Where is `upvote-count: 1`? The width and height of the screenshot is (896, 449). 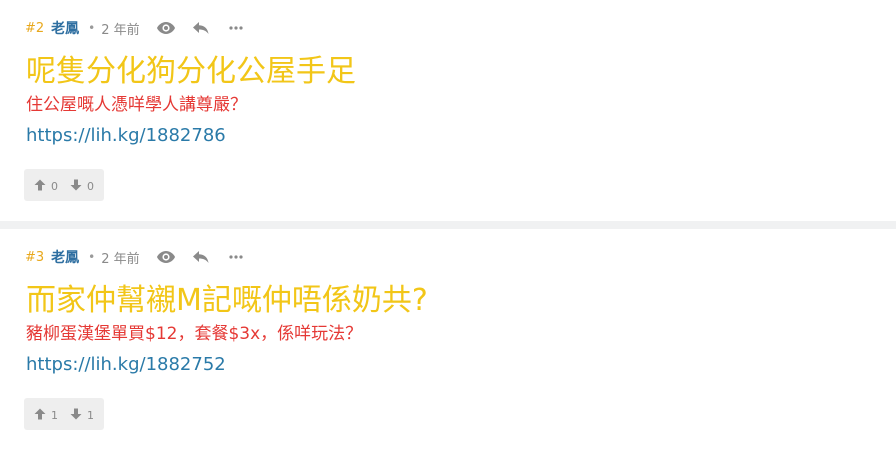 upvote-count: 1 is located at coordinates (54, 415).